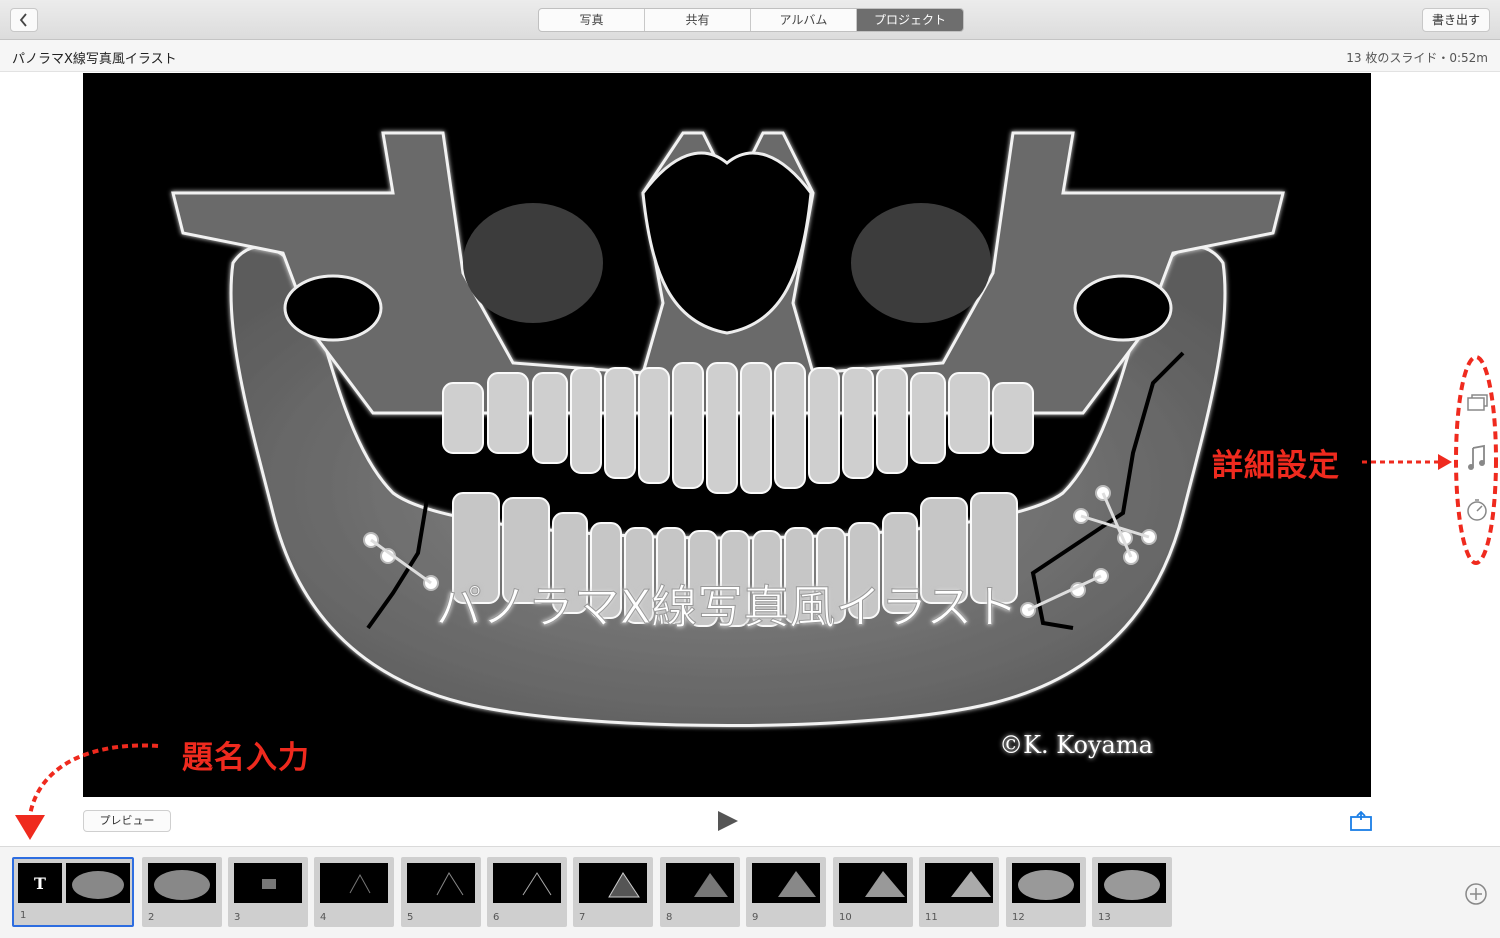 Image resolution: width=1500 pixels, height=938 pixels. Describe the element at coordinates (755, 917) in the screenshot. I see `slide-number: 9` at that location.